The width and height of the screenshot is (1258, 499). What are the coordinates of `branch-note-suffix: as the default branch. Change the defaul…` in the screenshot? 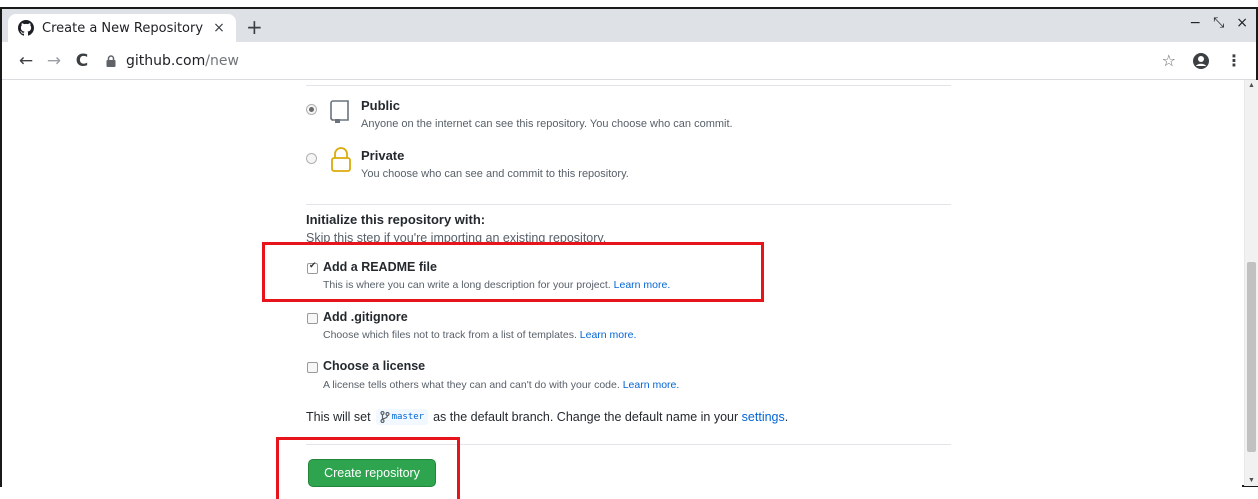 It's located at (586, 417).